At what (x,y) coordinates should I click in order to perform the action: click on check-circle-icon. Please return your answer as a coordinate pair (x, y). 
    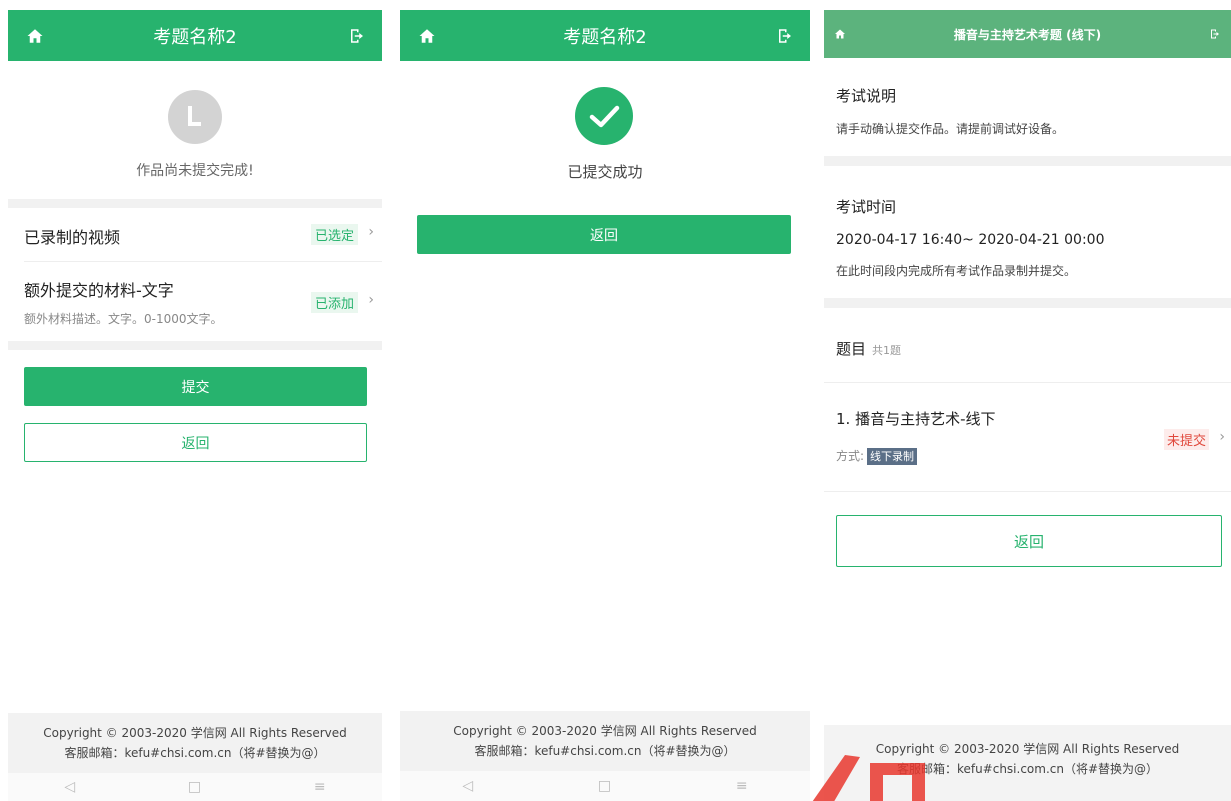
    Looking at the image, I should click on (604, 116).